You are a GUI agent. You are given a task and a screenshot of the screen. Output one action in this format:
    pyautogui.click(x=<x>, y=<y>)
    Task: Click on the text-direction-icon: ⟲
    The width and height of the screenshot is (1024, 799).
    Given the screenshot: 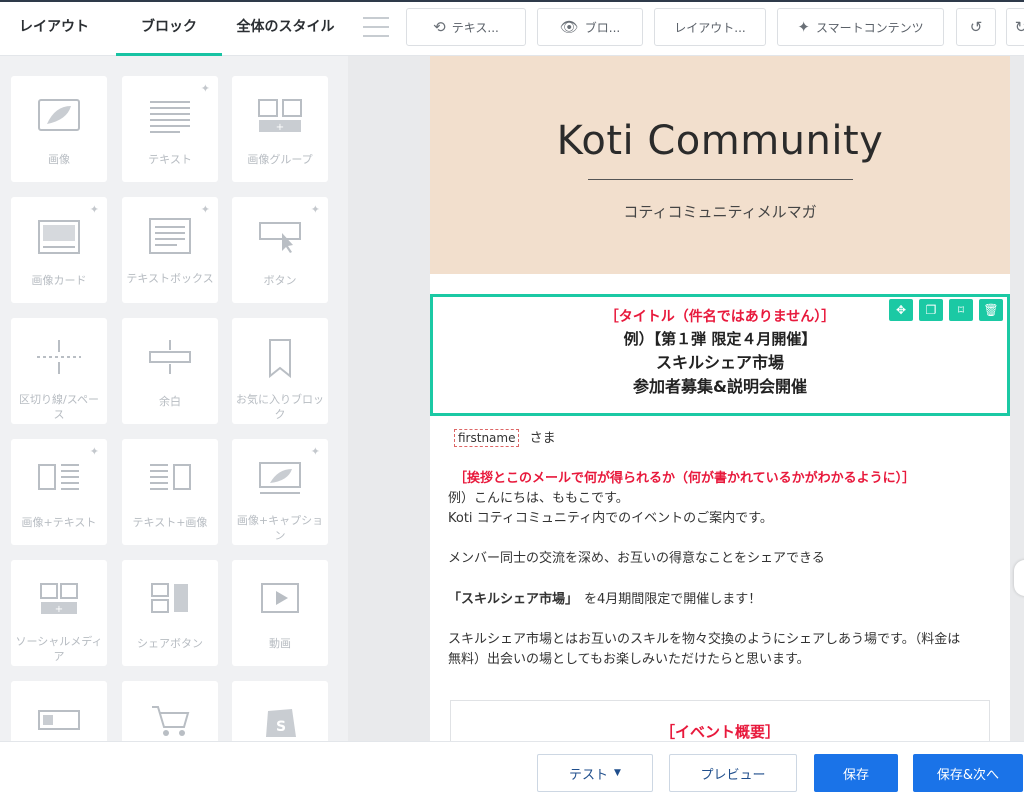 What is the action you would take?
    pyautogui.click(x=439, y=27)
    